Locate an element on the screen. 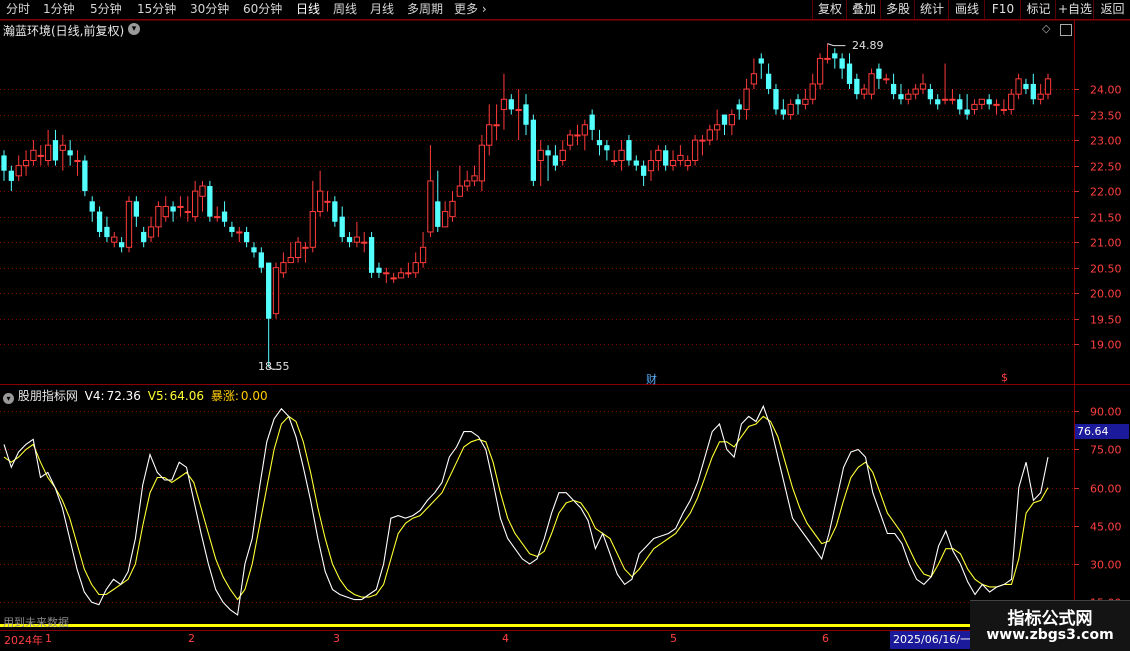 This screenshot has height=651, width=1130. v4-value: 72.36 is located at coordinates (123, 396).